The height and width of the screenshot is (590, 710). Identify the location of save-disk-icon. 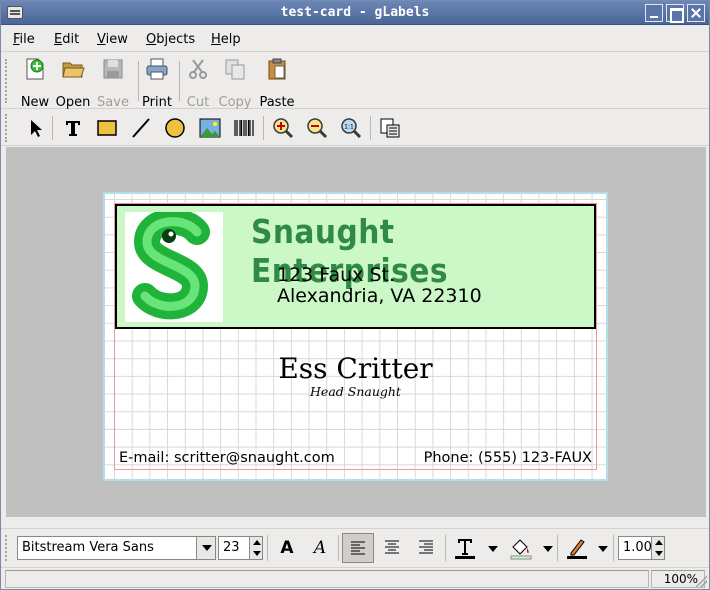
(113, 69).